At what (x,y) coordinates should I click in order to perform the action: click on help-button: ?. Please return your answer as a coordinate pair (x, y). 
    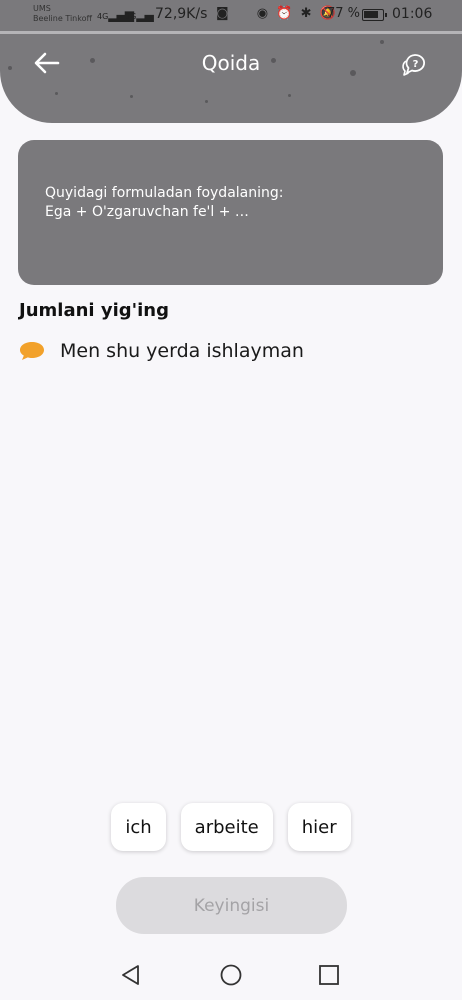
    Looking at the image, I should click on (415, 65).